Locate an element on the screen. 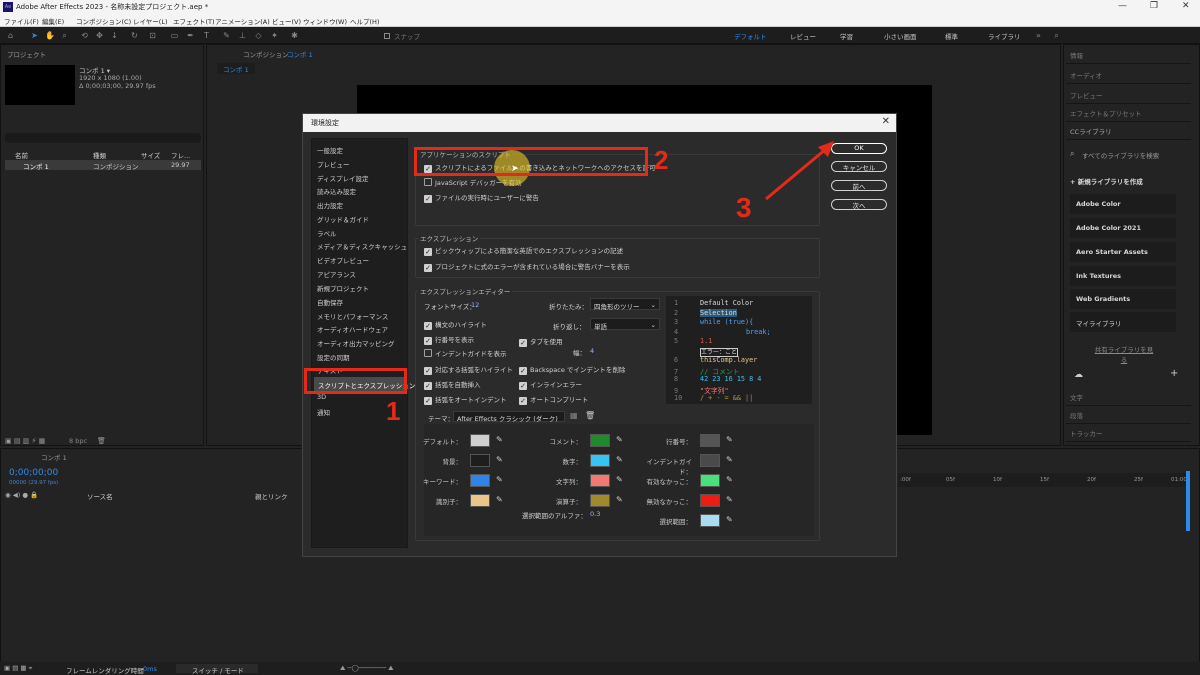  category-item: メモリとパフォーマンス is located at coordinates (352, 316).